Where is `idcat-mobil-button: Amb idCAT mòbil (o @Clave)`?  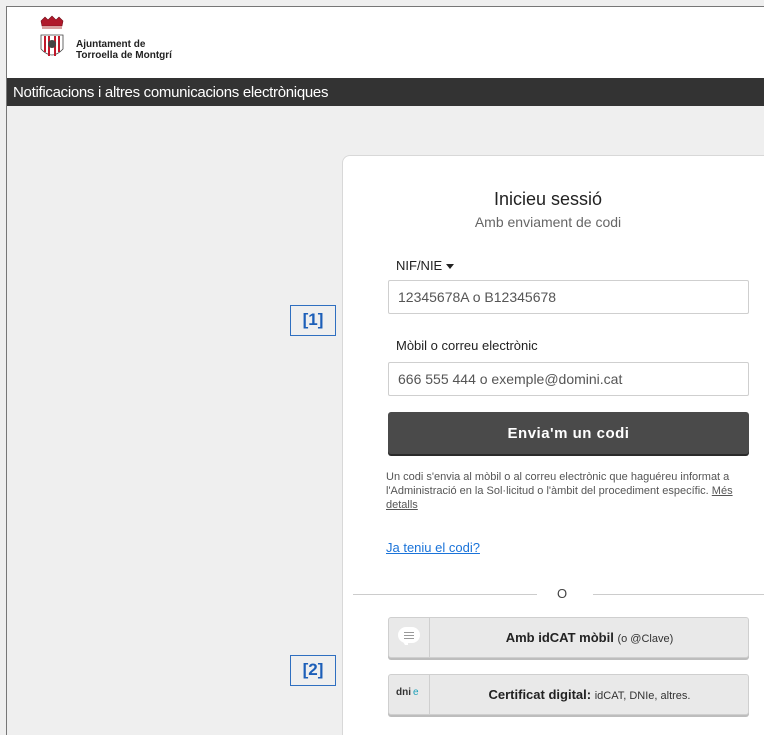 idcat-mobil-button: Amb idCAT mòbil (o @Clave) is located at coordinates (568, 637).